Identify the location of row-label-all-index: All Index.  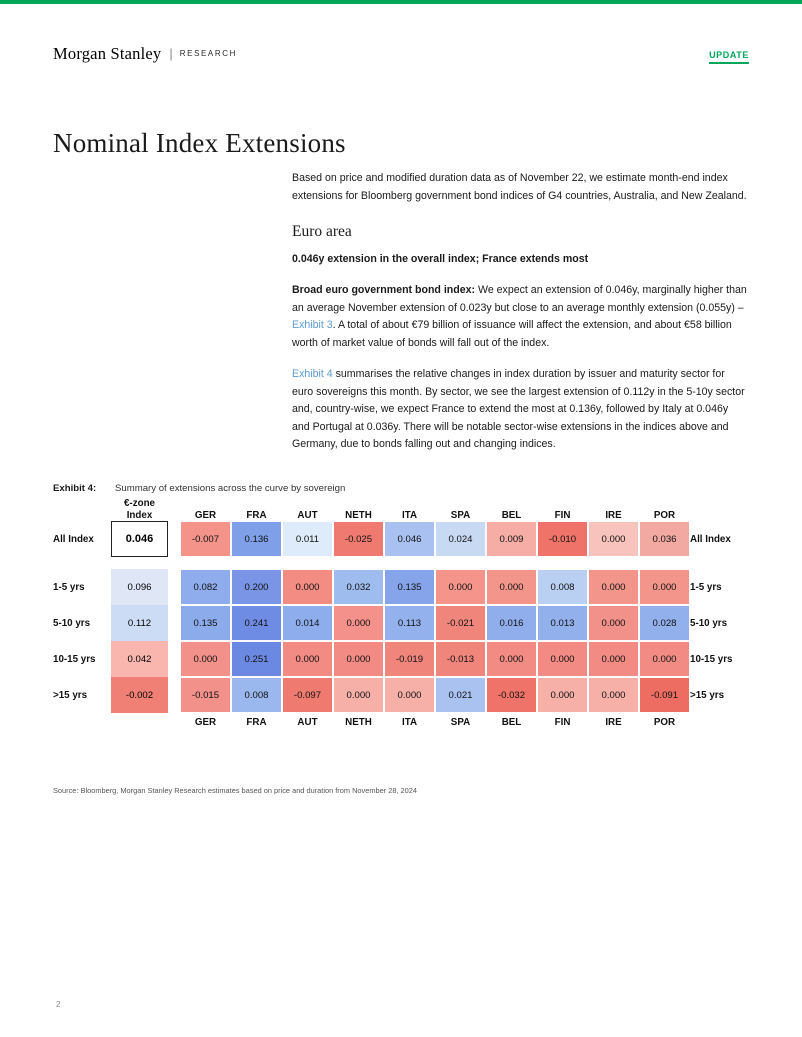
(73, 539).